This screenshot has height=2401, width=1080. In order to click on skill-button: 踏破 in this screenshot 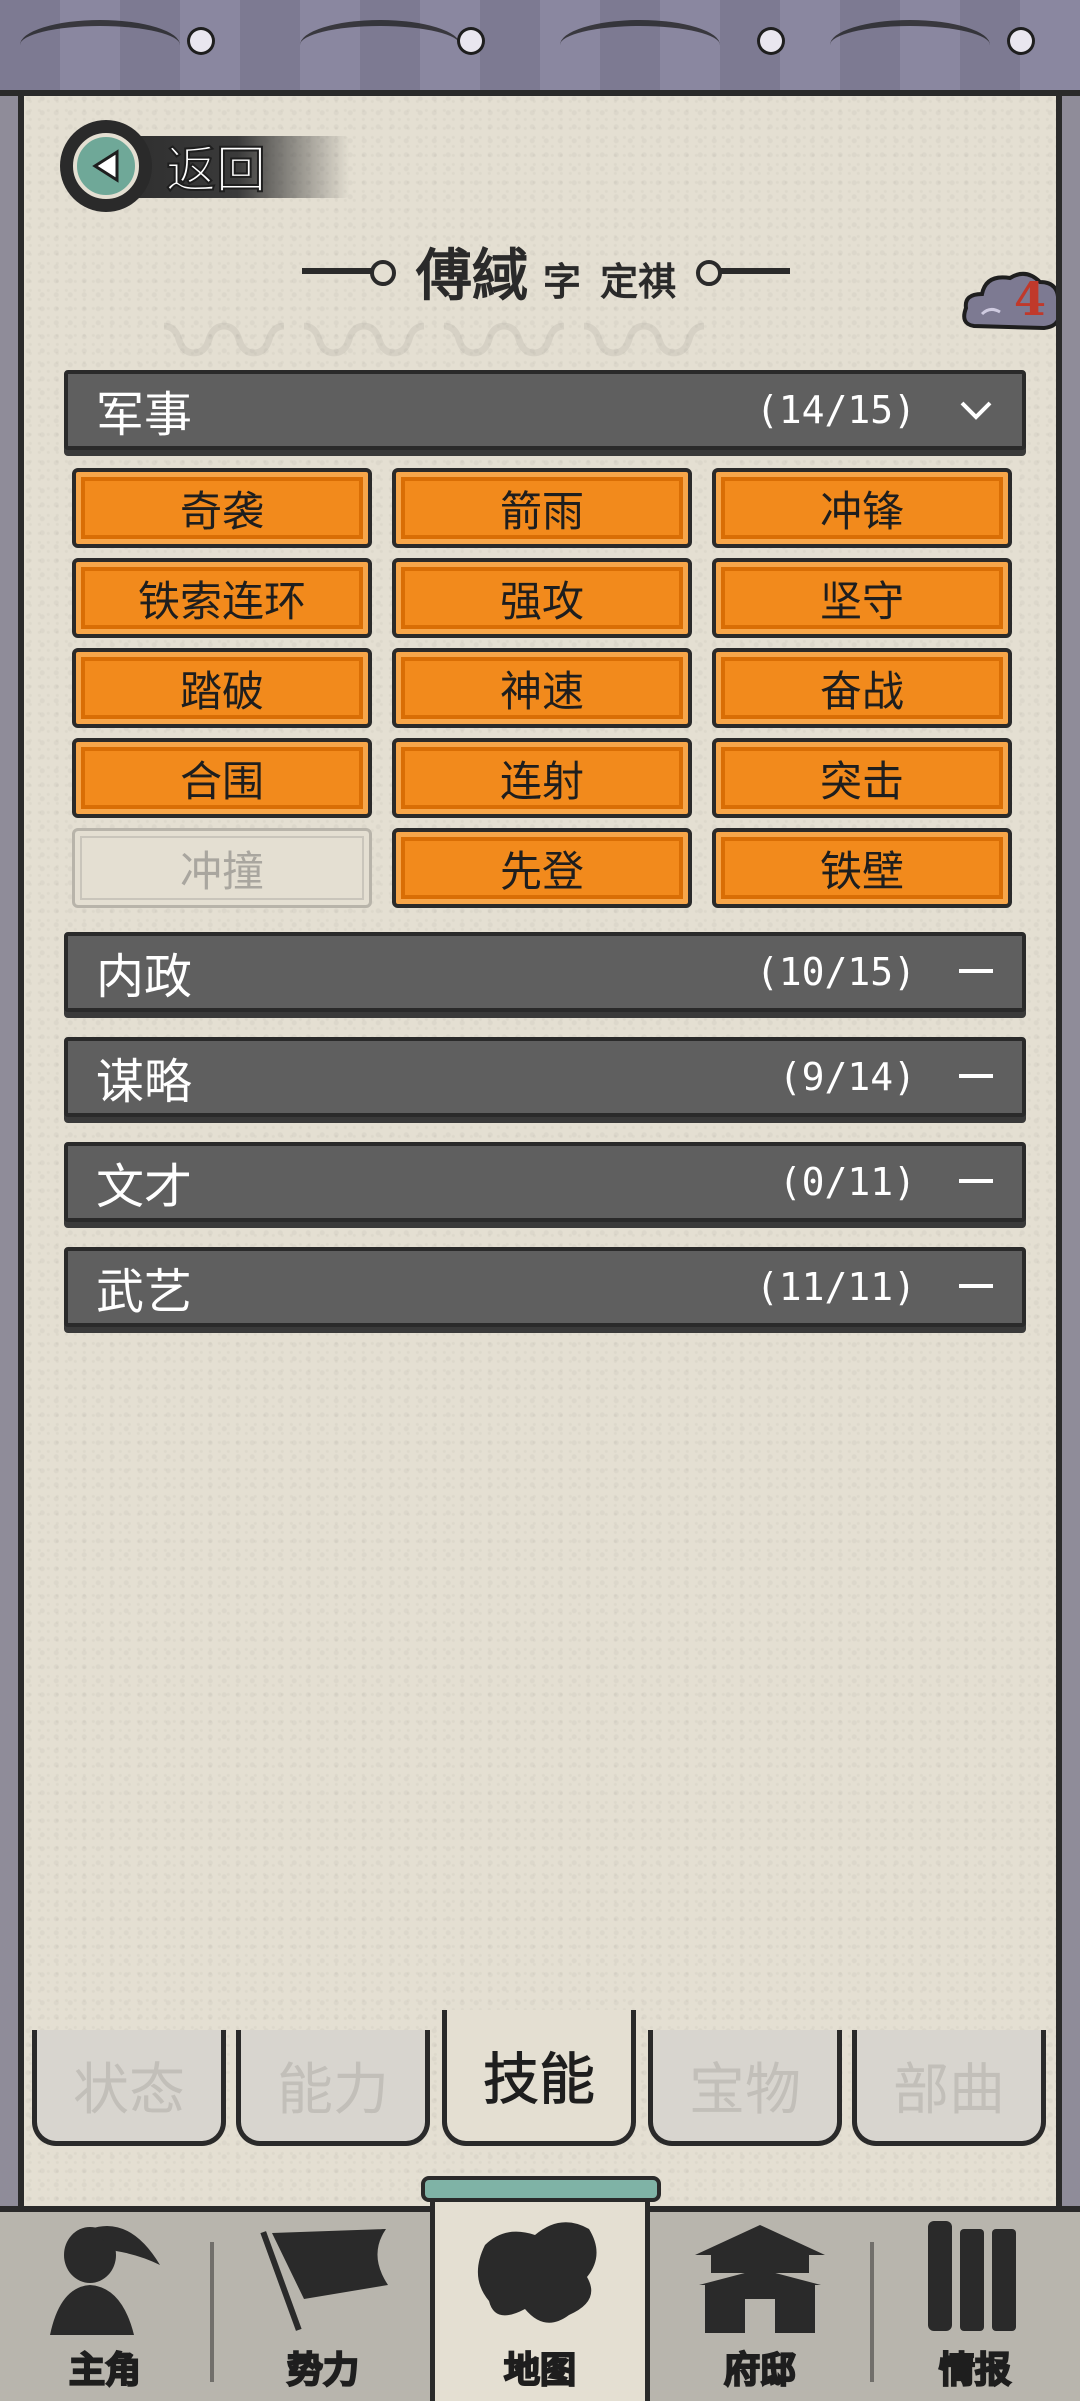, I will do `click(222, 688)`.